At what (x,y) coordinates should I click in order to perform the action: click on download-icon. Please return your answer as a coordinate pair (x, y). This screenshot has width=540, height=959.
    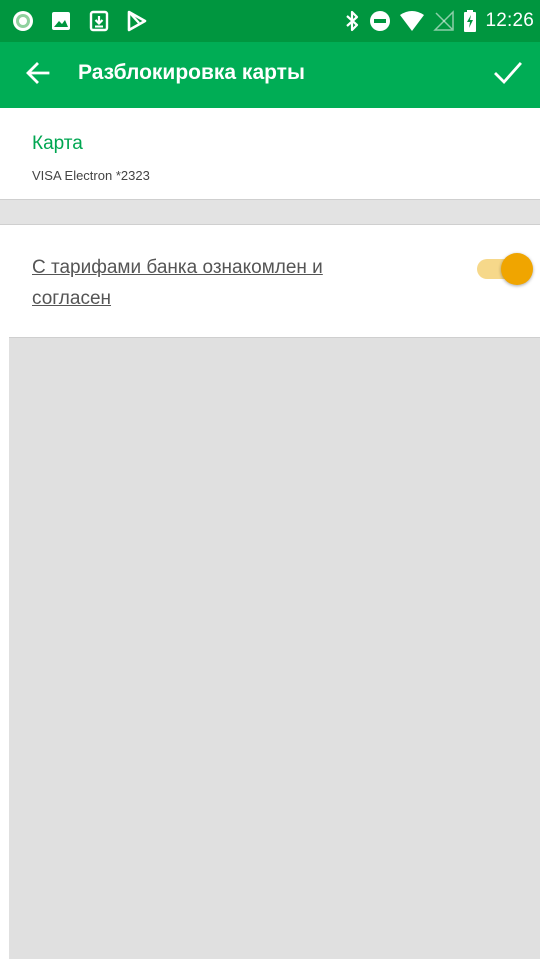
    Looking at the image, I should click on (99, 21).